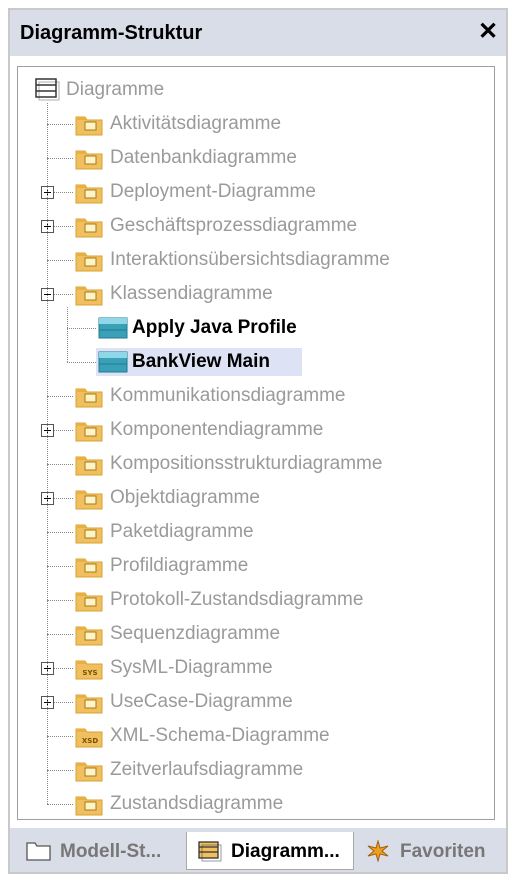 This screenshot has width=518, height=881. What do you see at coordinates (201, 701) in the screenshot?
I see `tree-item-label: UseCase-Diagramme` at bounding box center [201, 701].